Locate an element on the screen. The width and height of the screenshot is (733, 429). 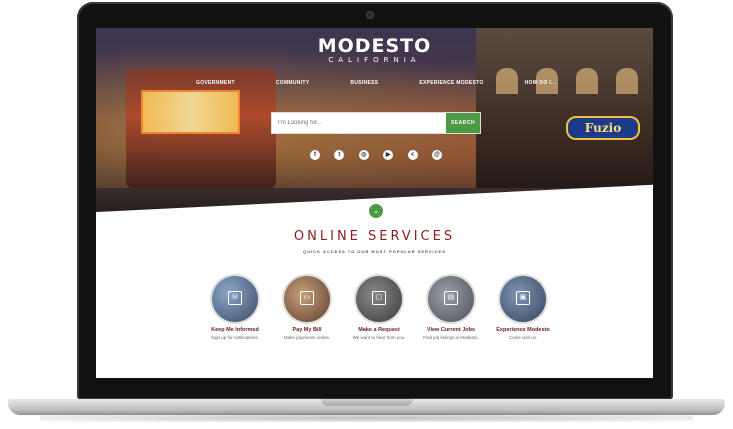
service-image: ▭ is located at coordinates (307, 299).